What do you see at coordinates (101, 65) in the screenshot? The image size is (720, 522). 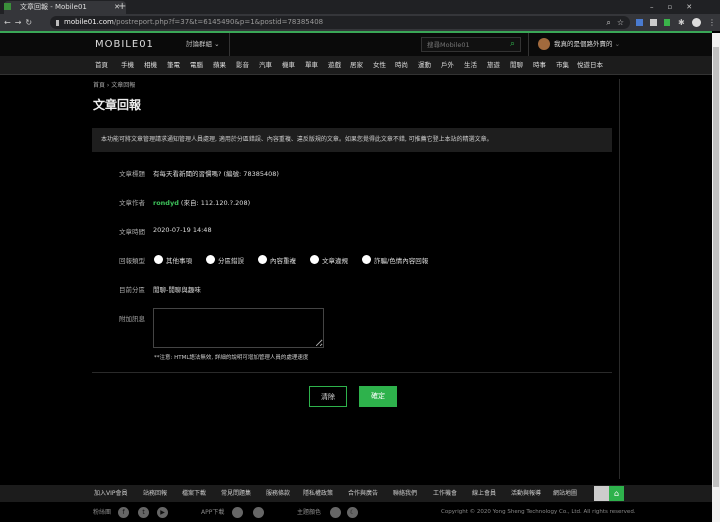 I see `nav-item: 首頁` at bounding box center [101, 65].